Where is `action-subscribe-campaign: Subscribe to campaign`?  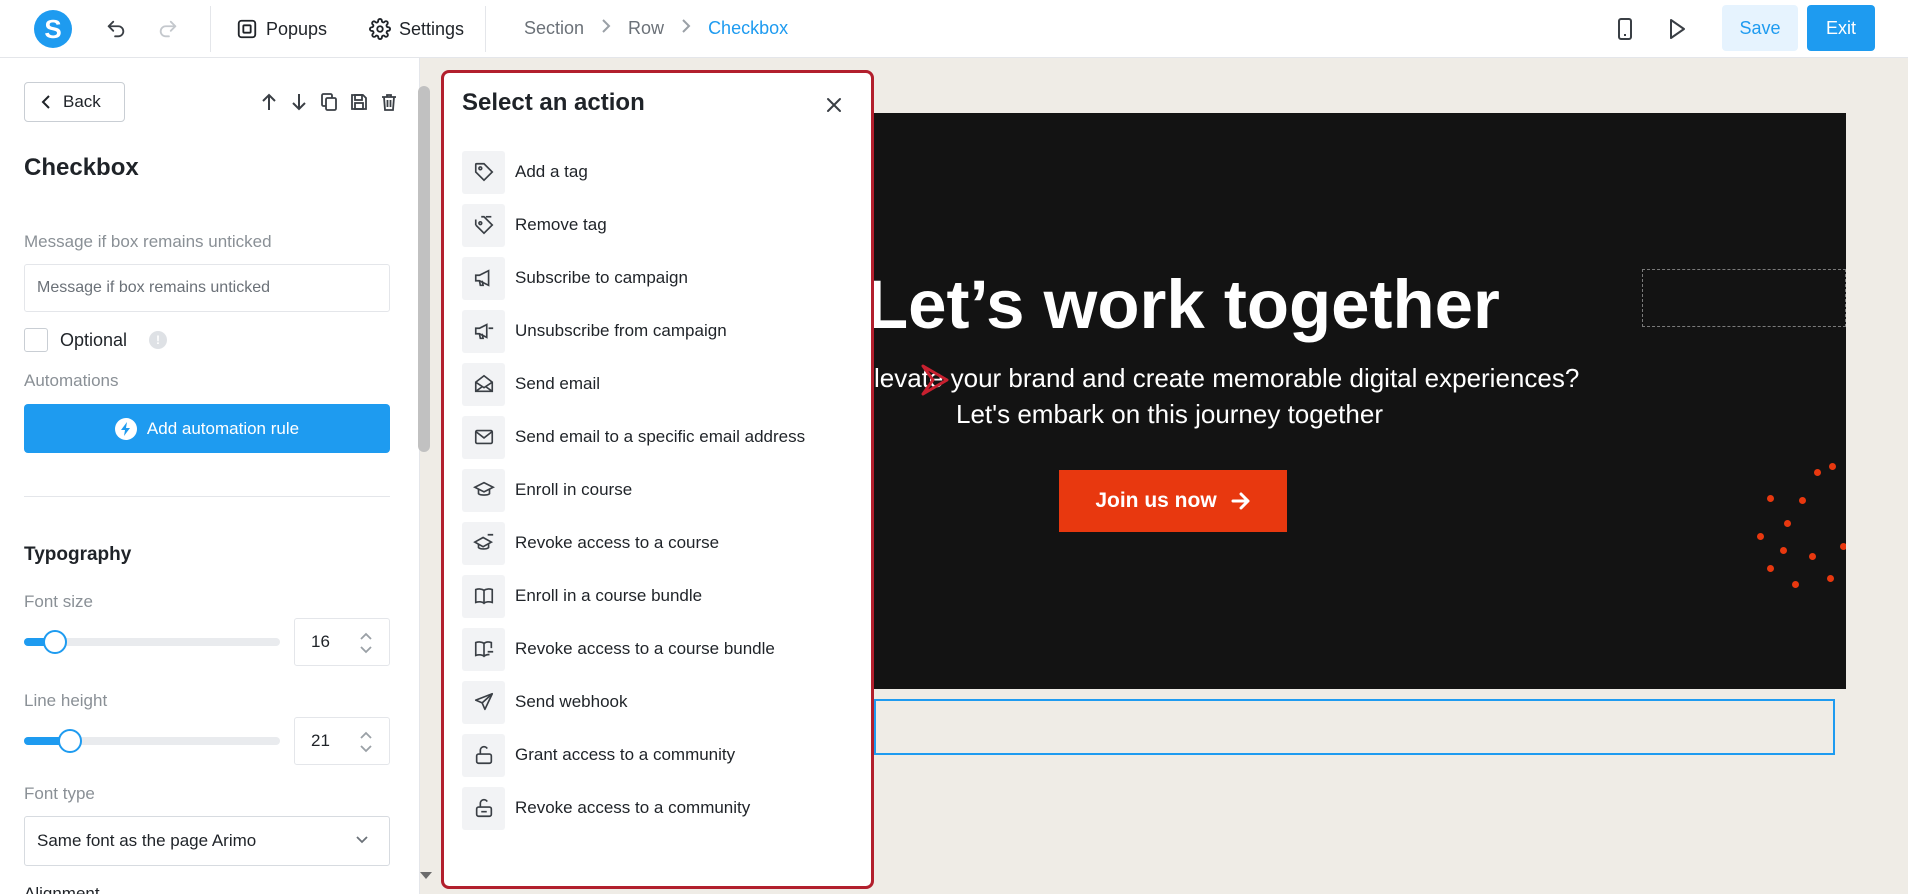 action-subscribe-campaign: Subscribe to campaign is located at coordinates (575, 278).